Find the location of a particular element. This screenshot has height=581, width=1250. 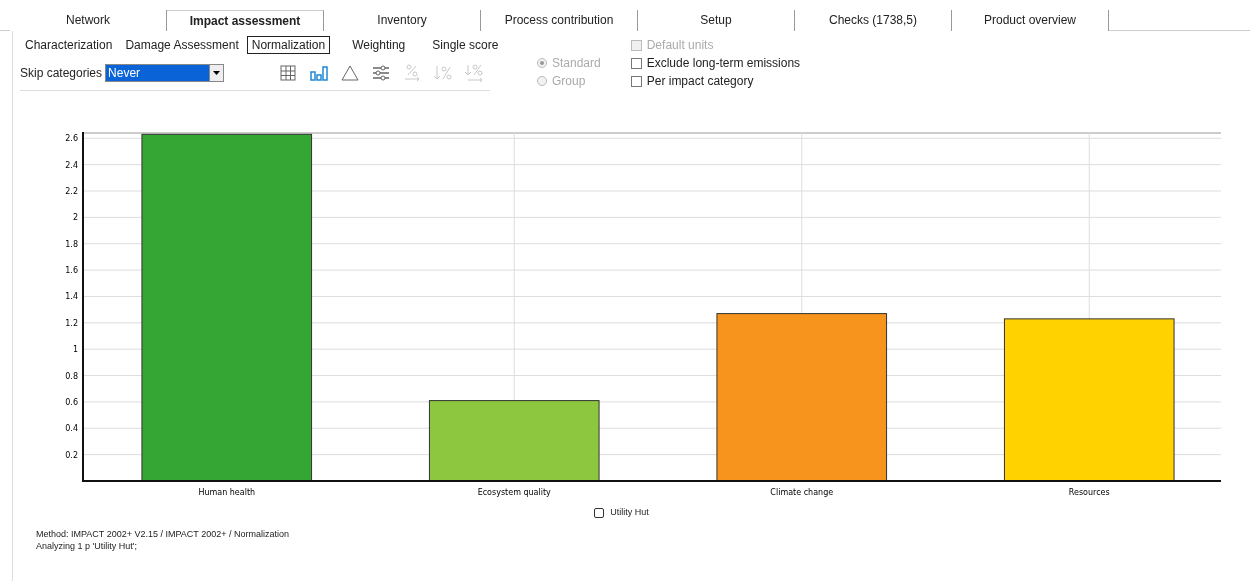

skip-categories-label: Skip categories is located at coordinates (61, 73).